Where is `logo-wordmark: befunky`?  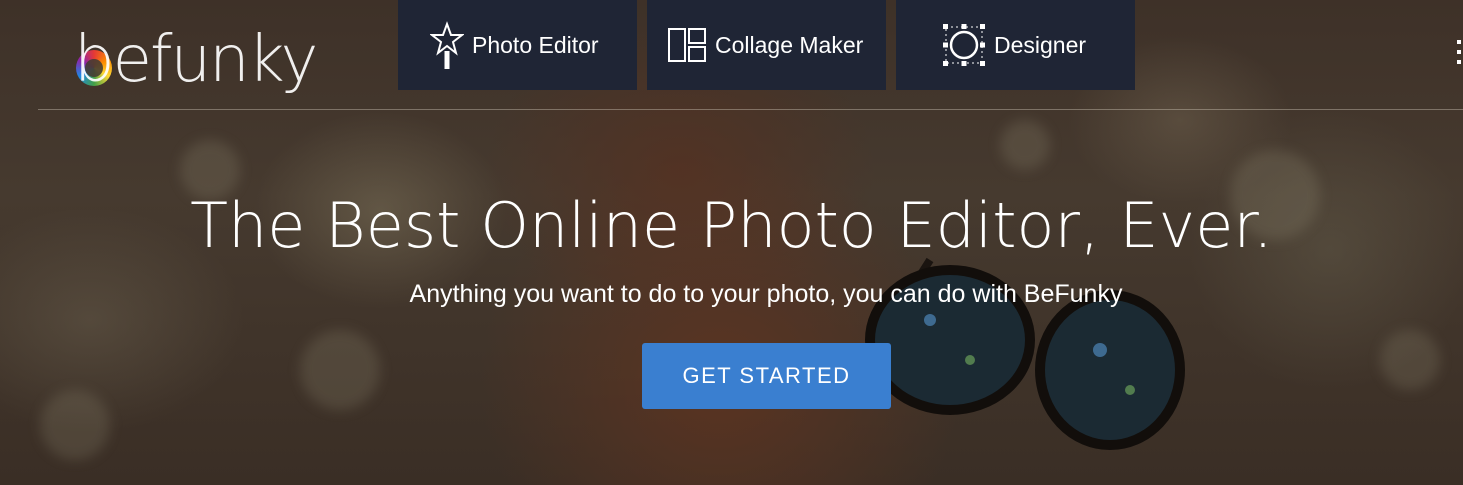
logo-wordmark: befunky is located at coordinates (196, 60).